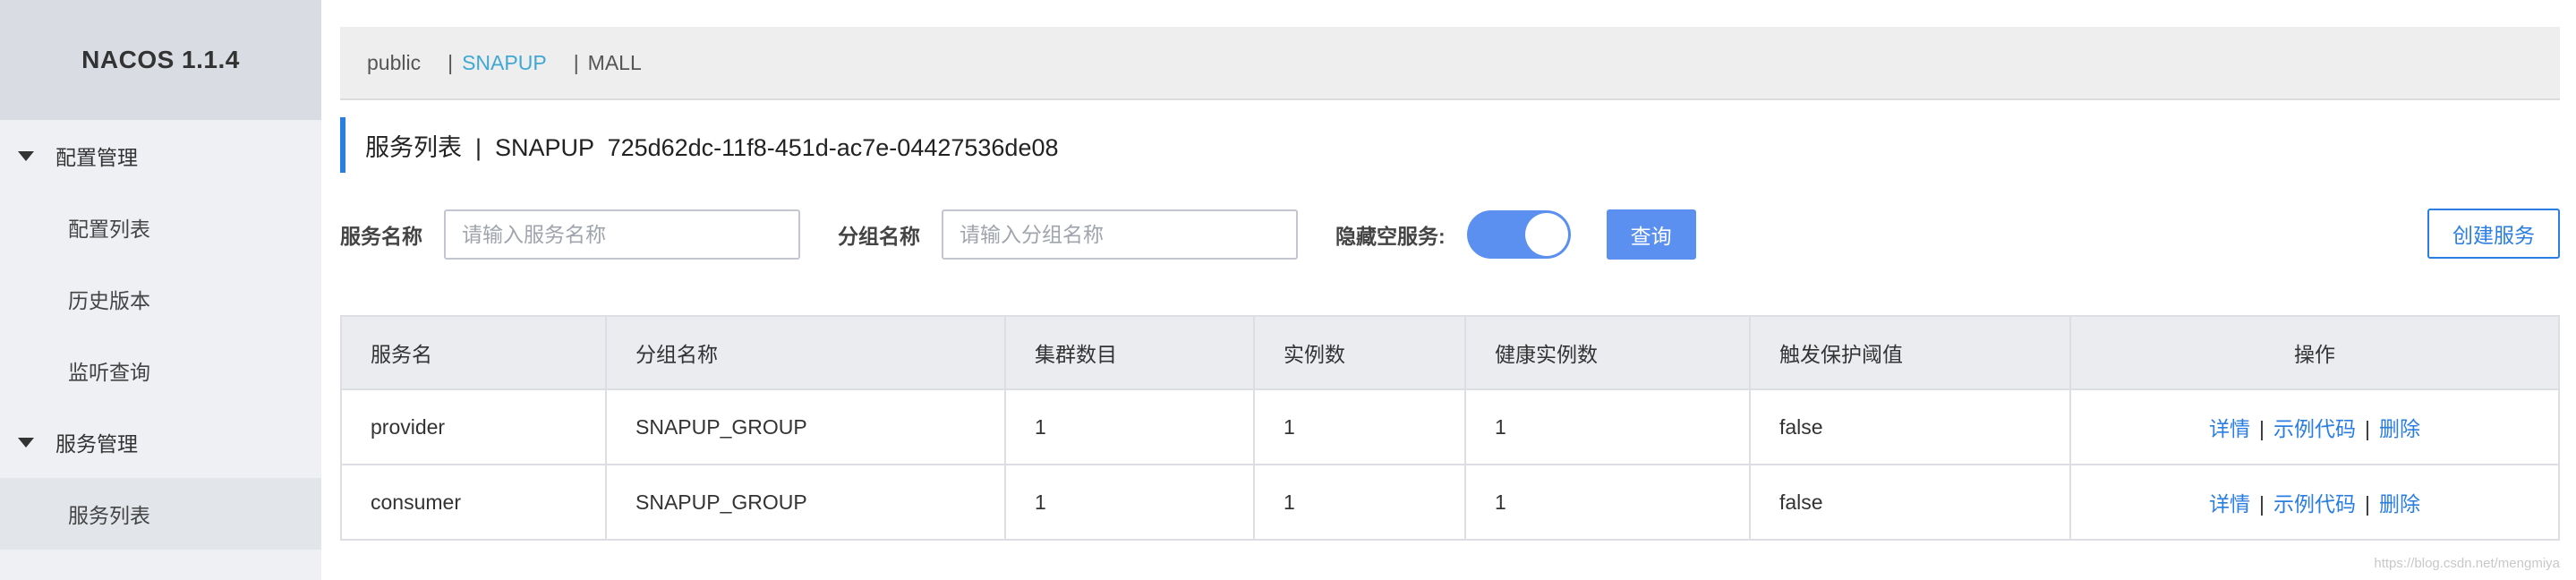  What do you see at coordinates (160, 514) in the screenshot?
I see `sidebar-item-service-list: 服务列表` at bounding box center [160, 514].